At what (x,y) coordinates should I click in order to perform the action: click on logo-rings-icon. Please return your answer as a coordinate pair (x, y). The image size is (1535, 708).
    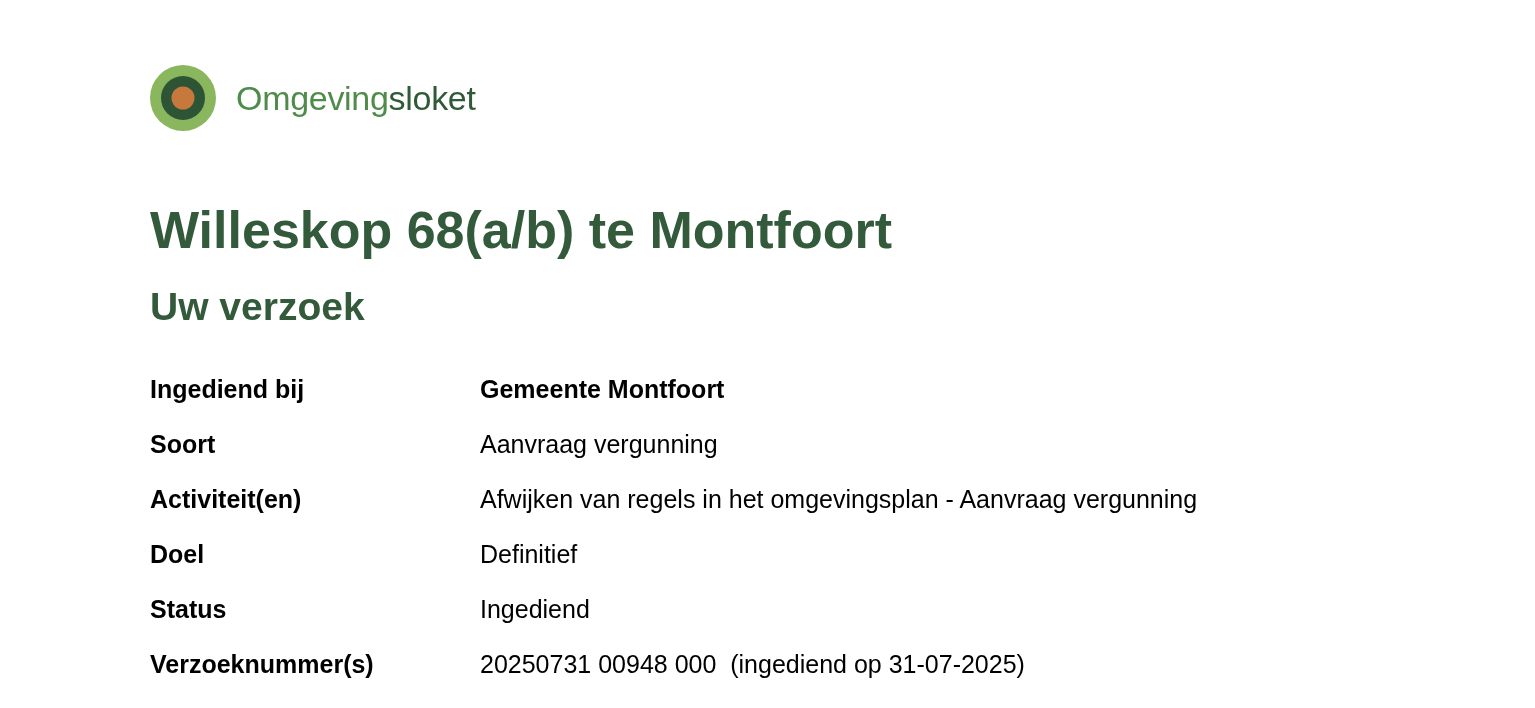
    Looking at the image, I should click on (183, 98).